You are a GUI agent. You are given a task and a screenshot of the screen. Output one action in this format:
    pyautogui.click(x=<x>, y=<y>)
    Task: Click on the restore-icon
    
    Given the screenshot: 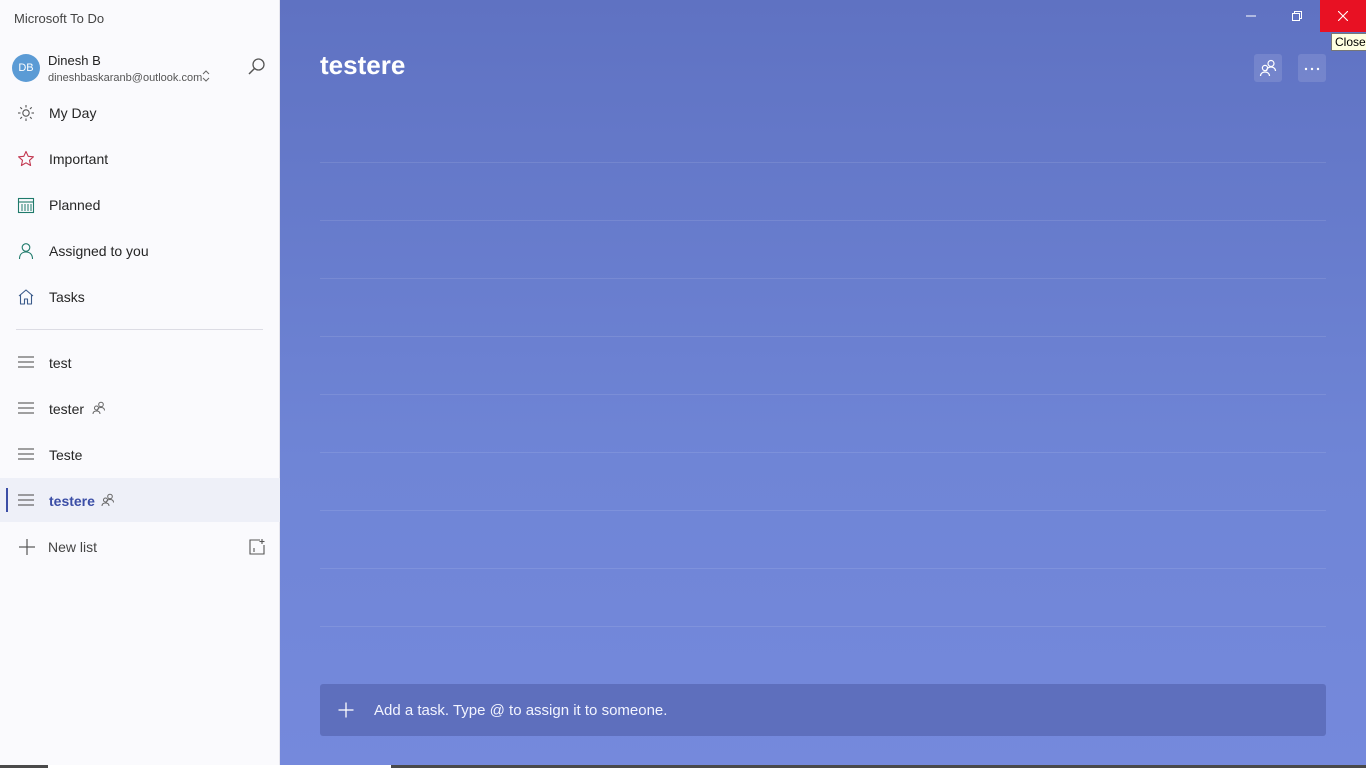 What is the action you would take?
    pyautogui.click(x=1297, y=16)
    